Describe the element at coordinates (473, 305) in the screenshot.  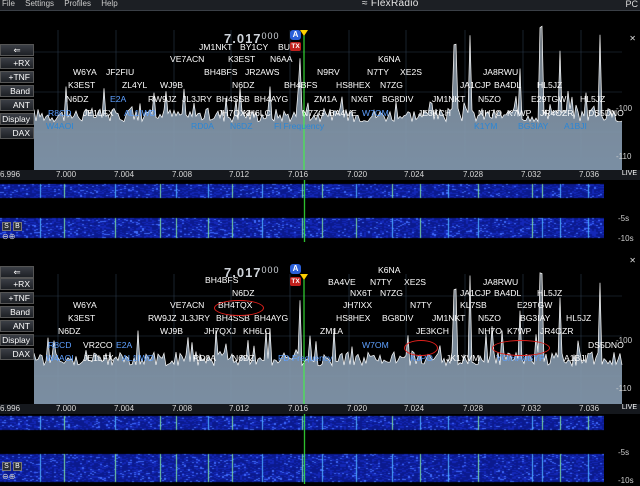
I see `dx-spot-label: KL7SB` at that location.